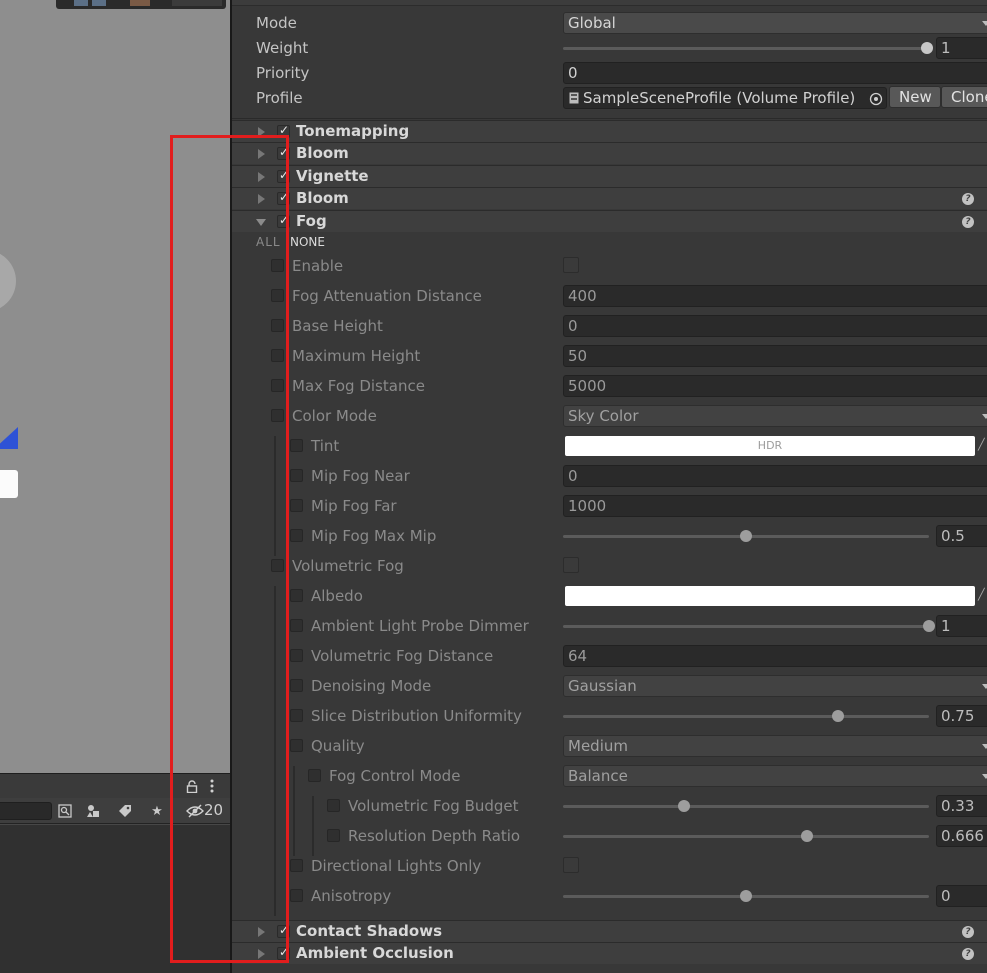  I want to click on hierarchy-list, so click(115, 899).